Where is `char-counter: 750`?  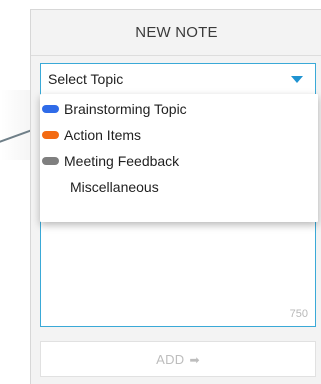 char-counter: 750 is located at coordinates (298, 314).